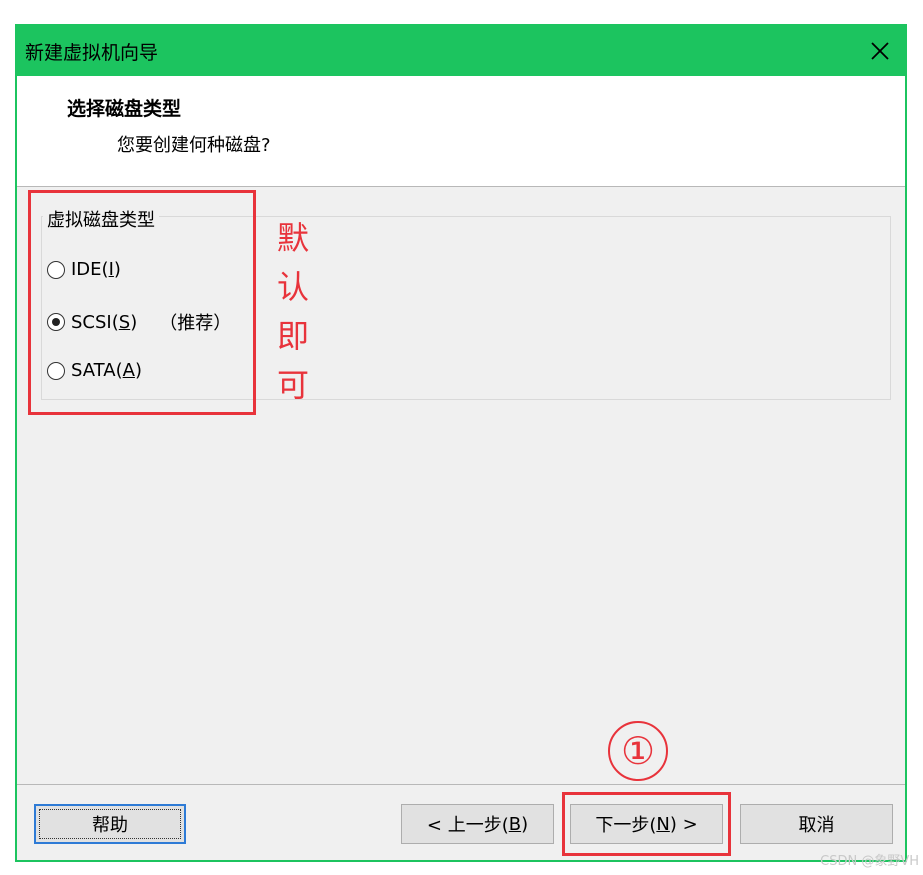  I want to click on page-title: 选择磁盘类型, so click(124, 109).